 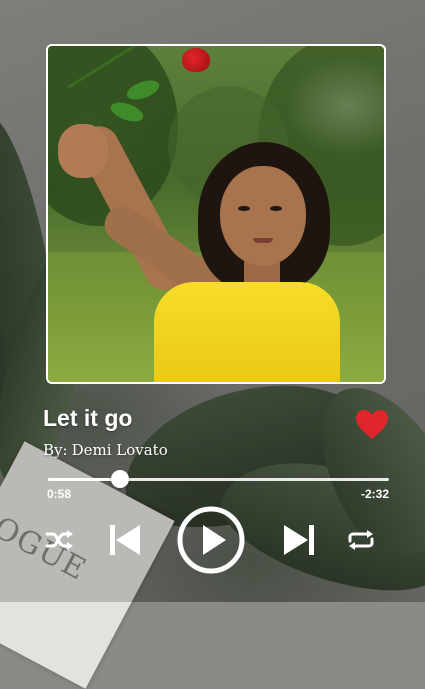 What do you see at coordinates (59, 494) in the screenshot?
I see `elapsed-time: 0:58` at bounding box center [59, 494].